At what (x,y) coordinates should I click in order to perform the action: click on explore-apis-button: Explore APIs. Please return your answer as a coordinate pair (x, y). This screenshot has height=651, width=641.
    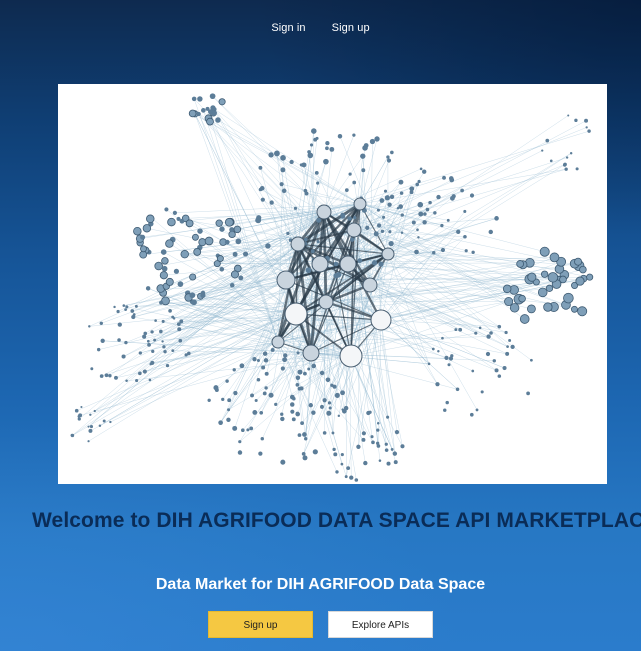
    Looking at the image, I should click on (380, 624).